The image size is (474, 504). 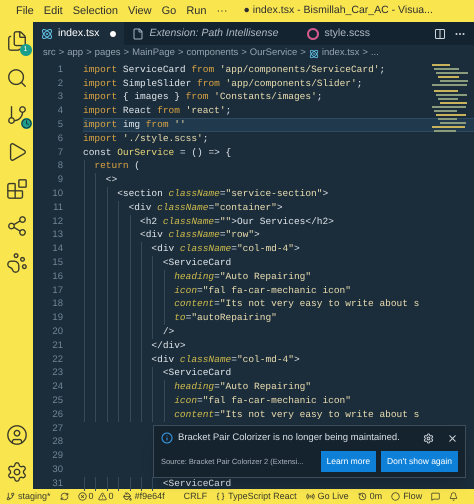 What do you see at coordinates (59, 125) in the screenshot?
I see `line-number: 5` at bounding box center [59, 125].